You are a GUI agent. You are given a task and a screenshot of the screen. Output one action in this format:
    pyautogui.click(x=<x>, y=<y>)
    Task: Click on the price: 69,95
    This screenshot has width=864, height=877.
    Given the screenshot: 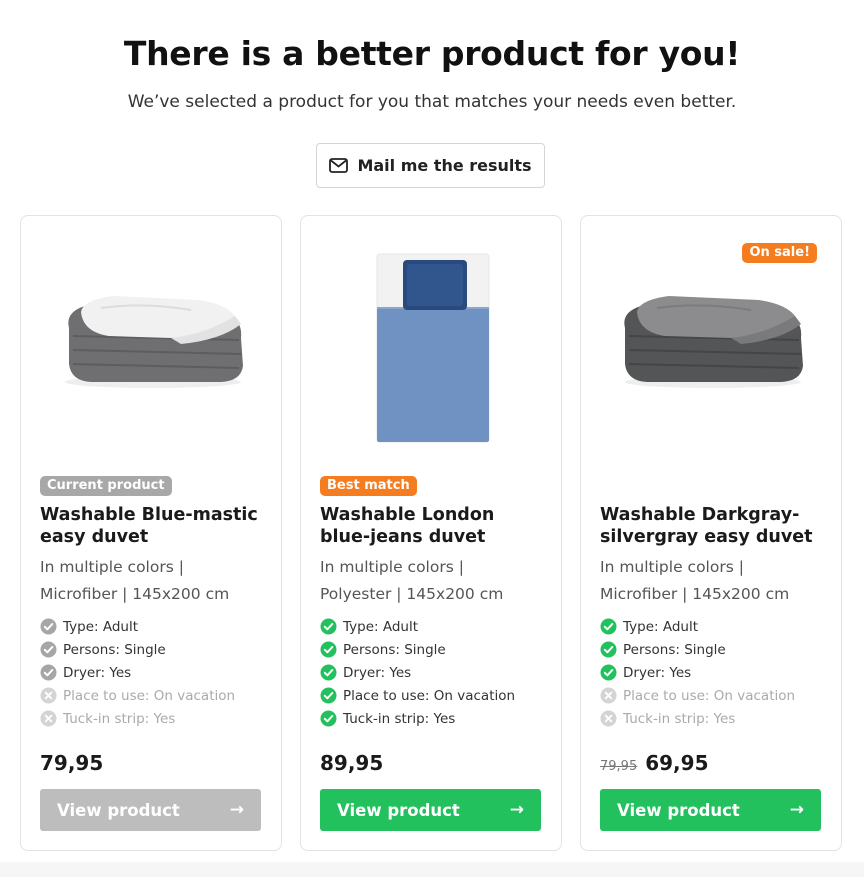 What is the action you would take?
    pyautogui.click(x=677, y=763)
    